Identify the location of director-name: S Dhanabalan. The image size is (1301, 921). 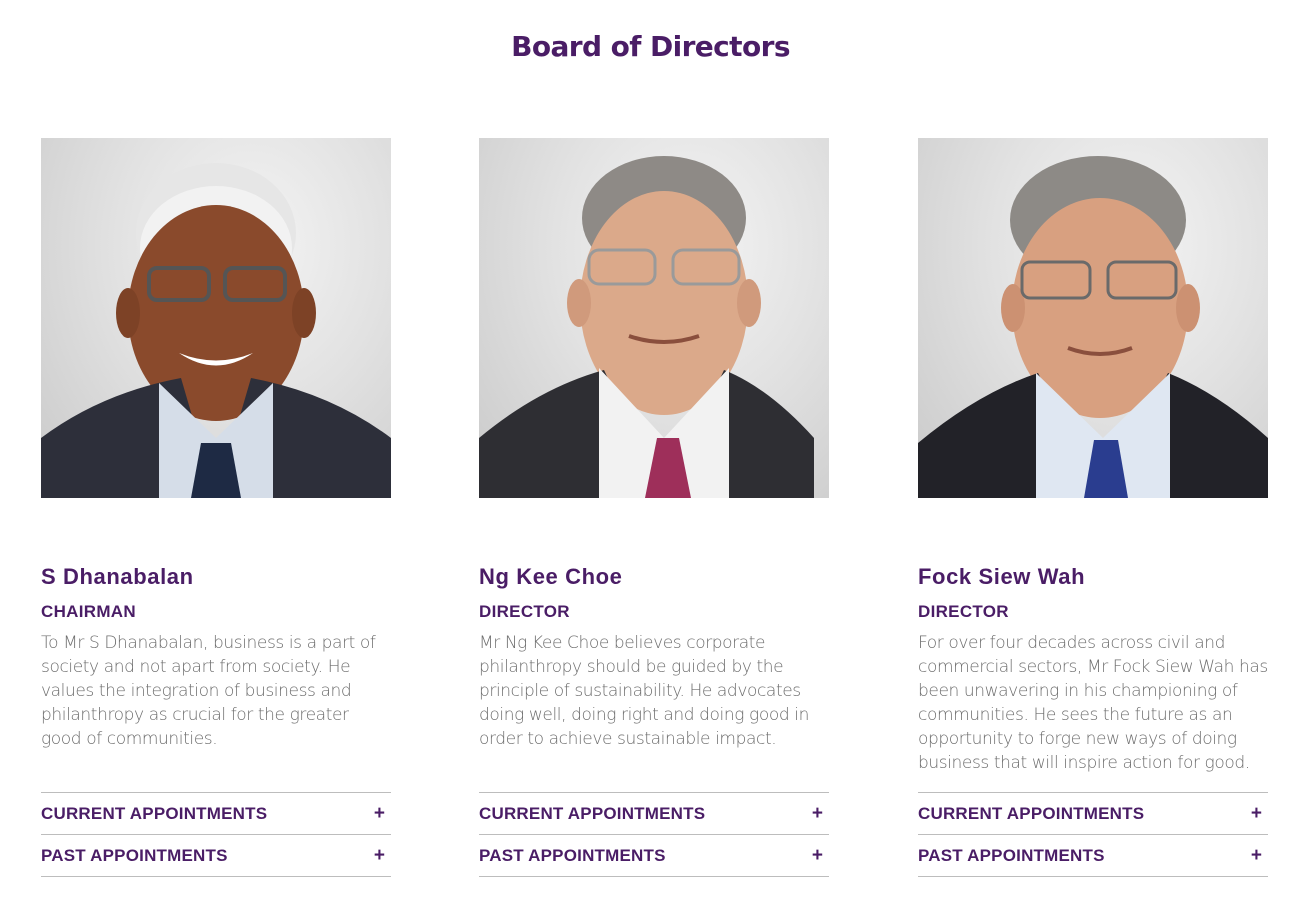
(117, 576).